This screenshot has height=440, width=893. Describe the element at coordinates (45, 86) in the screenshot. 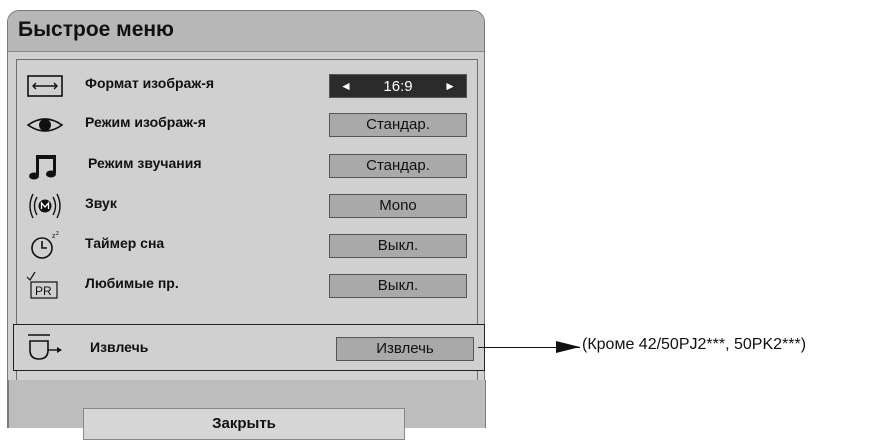

I see `aspect-ratio-icon` at that location.